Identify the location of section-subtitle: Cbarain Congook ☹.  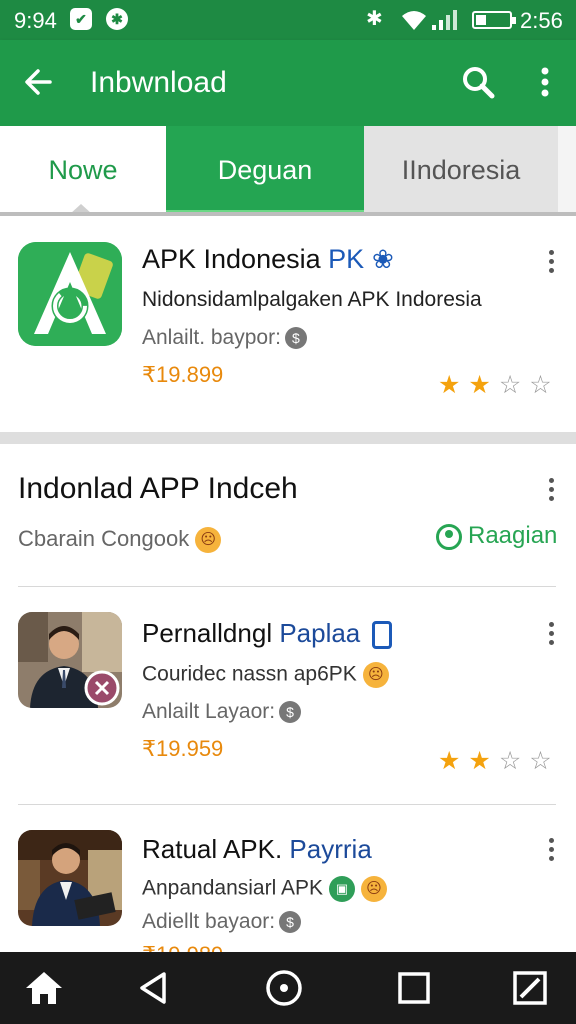
(120, 540).